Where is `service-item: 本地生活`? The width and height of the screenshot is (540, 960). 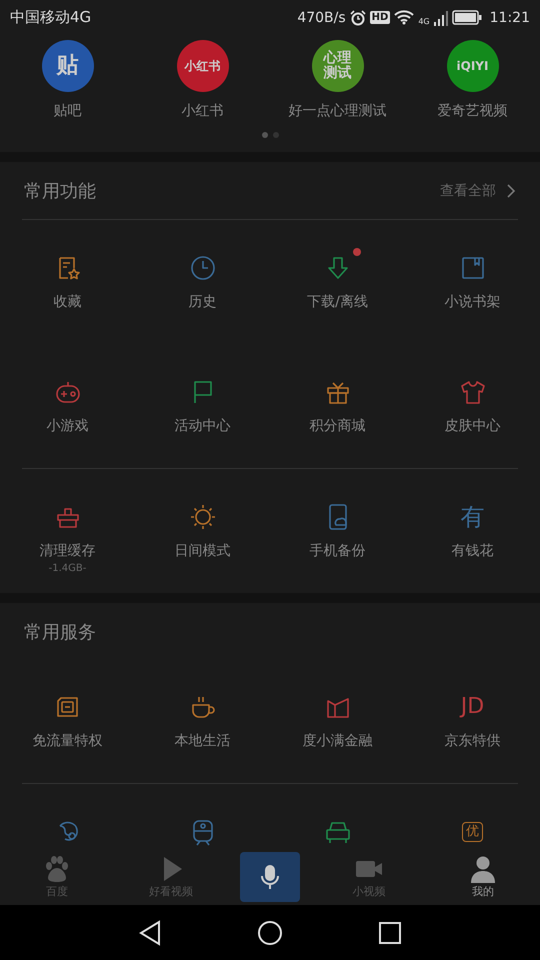 service-item: 本地生活 is located at coordinates (202, 721).